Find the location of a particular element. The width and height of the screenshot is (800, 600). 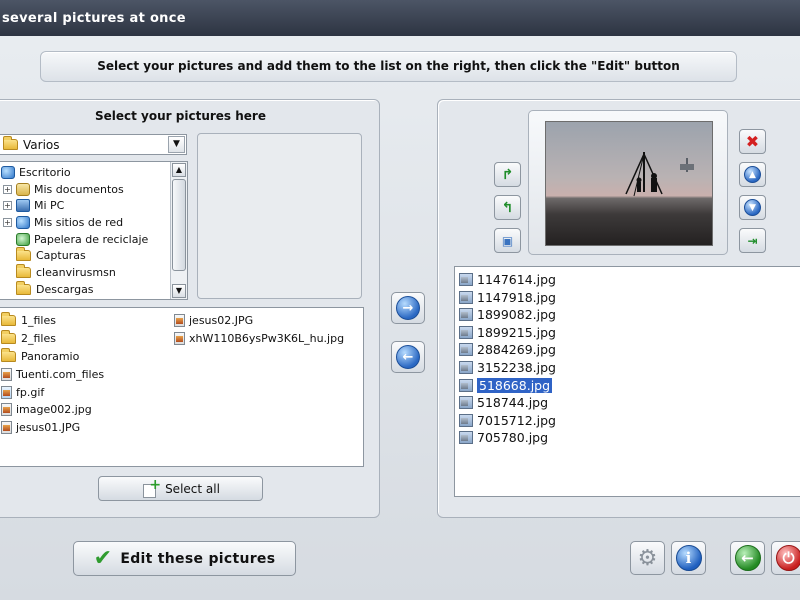

tree-item: + Mis documentos is located at coordinates (94, 189).